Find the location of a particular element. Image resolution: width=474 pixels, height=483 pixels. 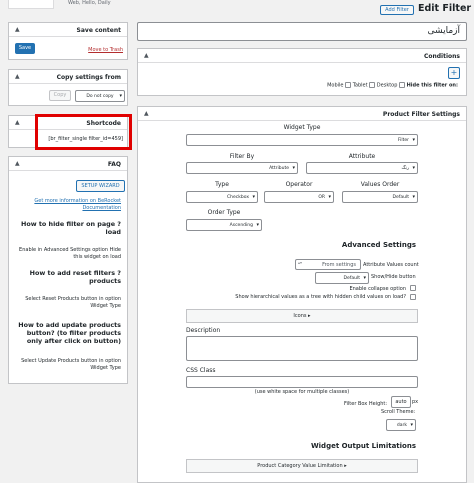

type-label: Type is located at coordinates (222, 184).